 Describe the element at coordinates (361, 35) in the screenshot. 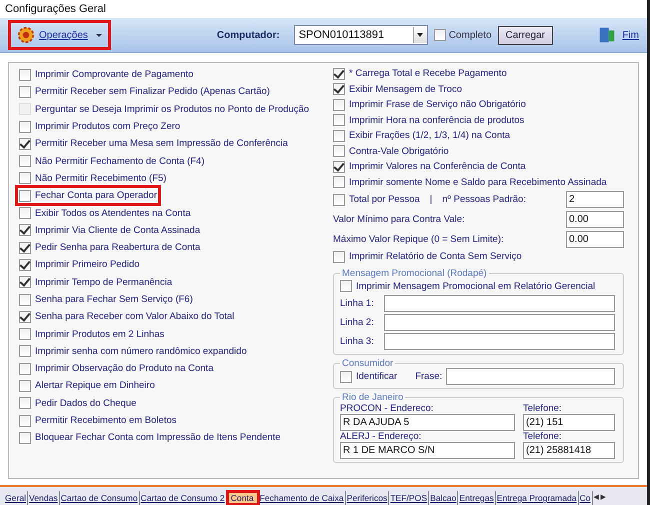

I see `computer-dropdown: SPON010113891` at that location.